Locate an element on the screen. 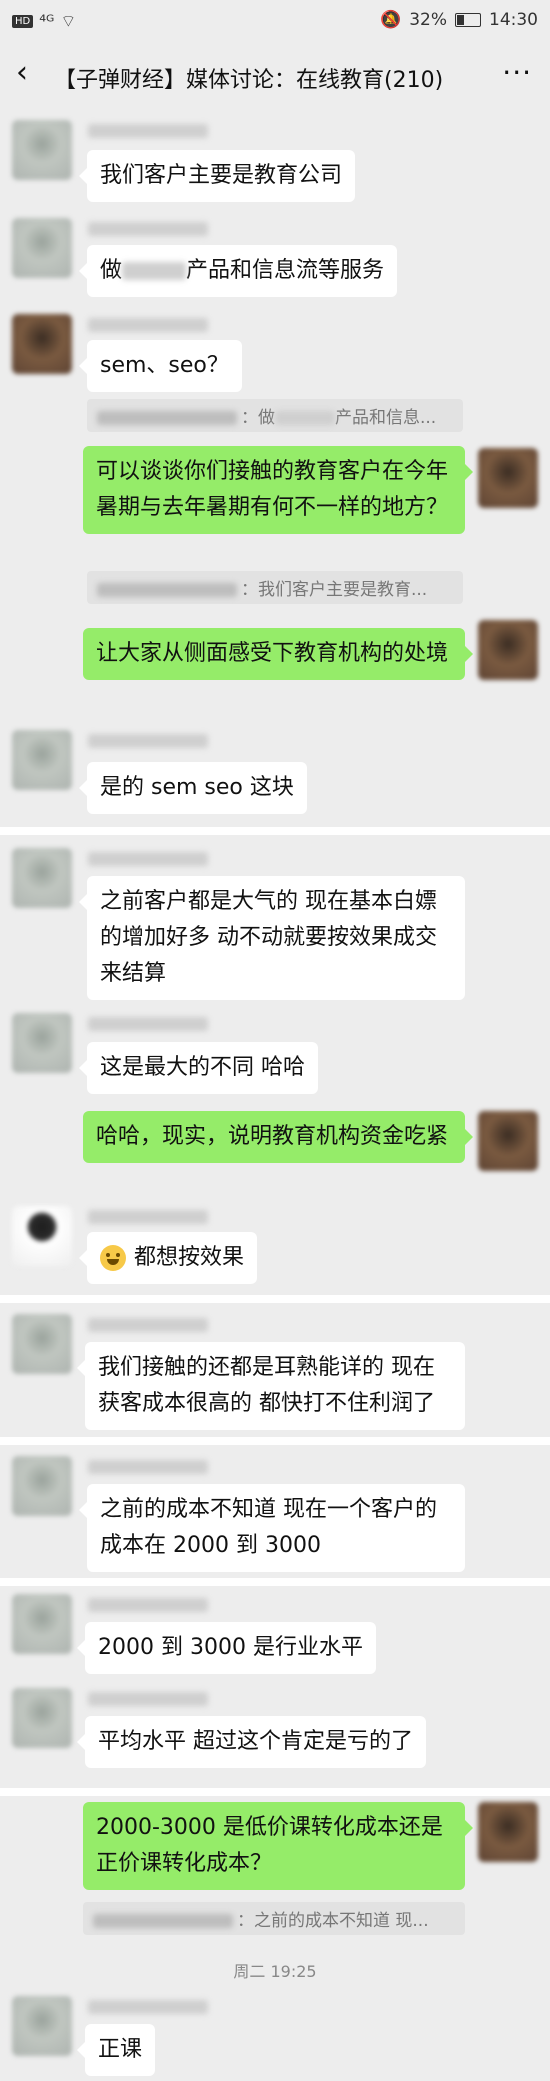 The height and width of the screenshot is (2081, 550). message-bubble: 平均水平 超过这个肯定是亏的了 is located at coordinates (251, 1742).